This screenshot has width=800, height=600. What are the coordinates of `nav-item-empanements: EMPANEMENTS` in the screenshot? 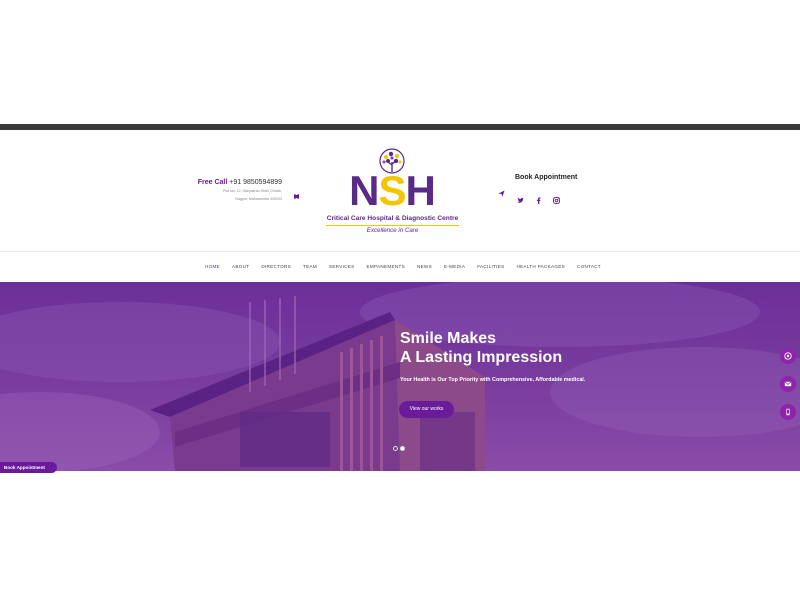 It's located at (386, 266).